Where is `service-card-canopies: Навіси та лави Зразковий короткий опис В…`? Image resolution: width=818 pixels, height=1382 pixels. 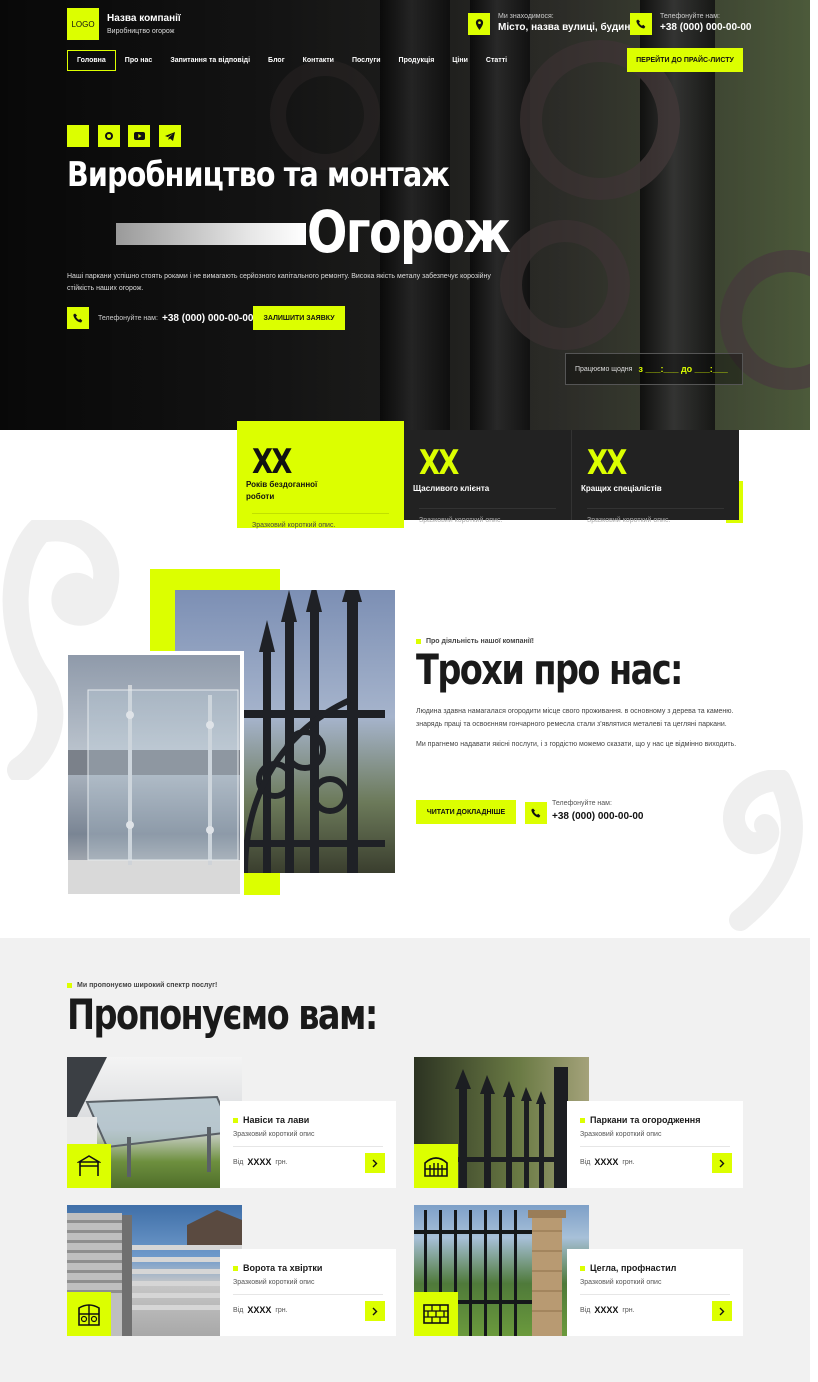 service-card-canopies: Навіси та лави Зразковий короткий опис В… is located at coordinates (232, 1122).